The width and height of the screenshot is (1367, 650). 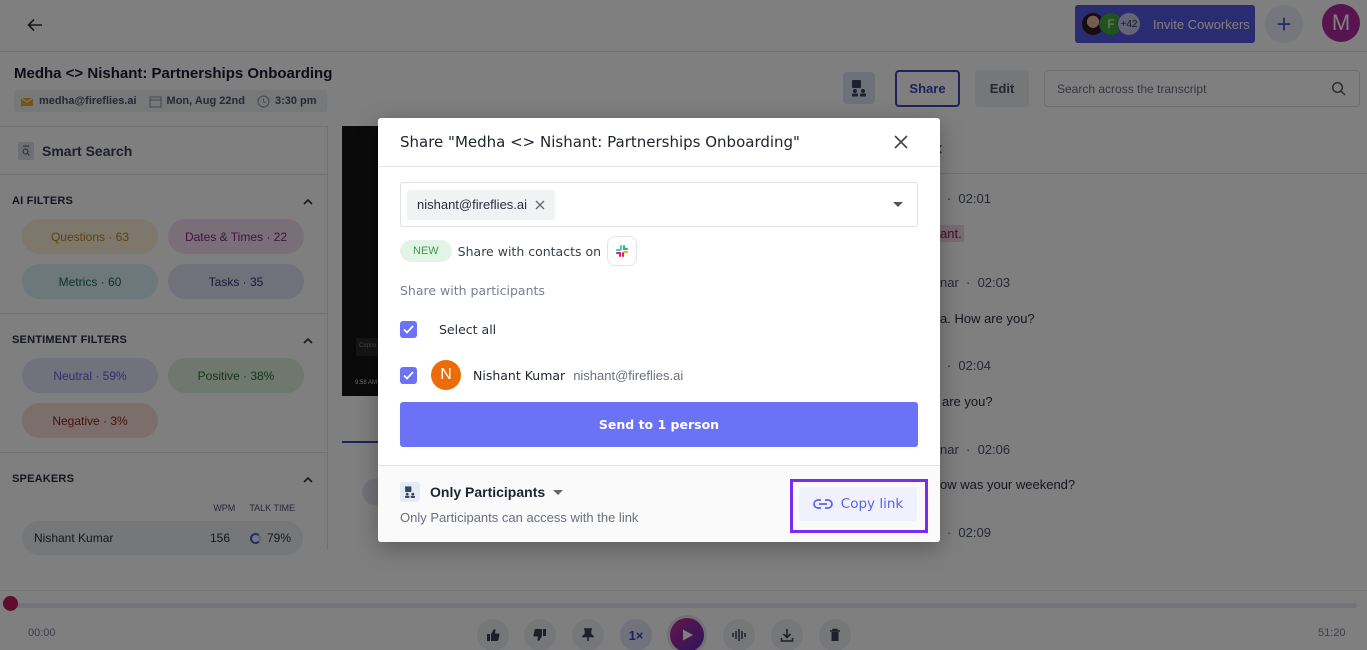 I want to click on participant-row: N Nishant Kumar nishant@fireflies.ai, so click(x=541, y=375).